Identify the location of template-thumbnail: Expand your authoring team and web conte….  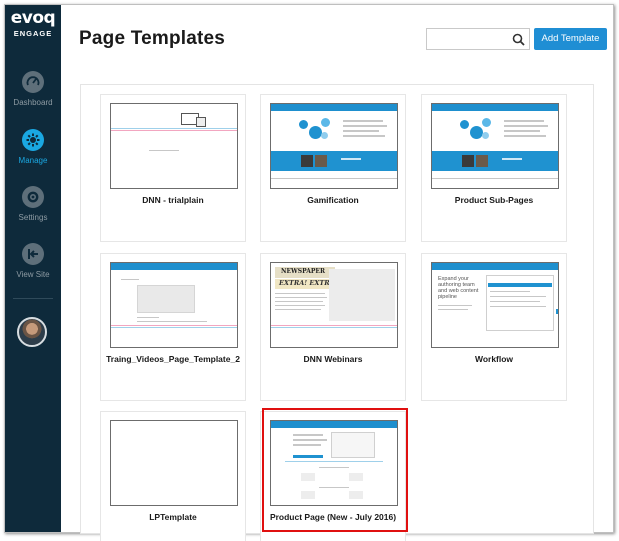
(495, 305).